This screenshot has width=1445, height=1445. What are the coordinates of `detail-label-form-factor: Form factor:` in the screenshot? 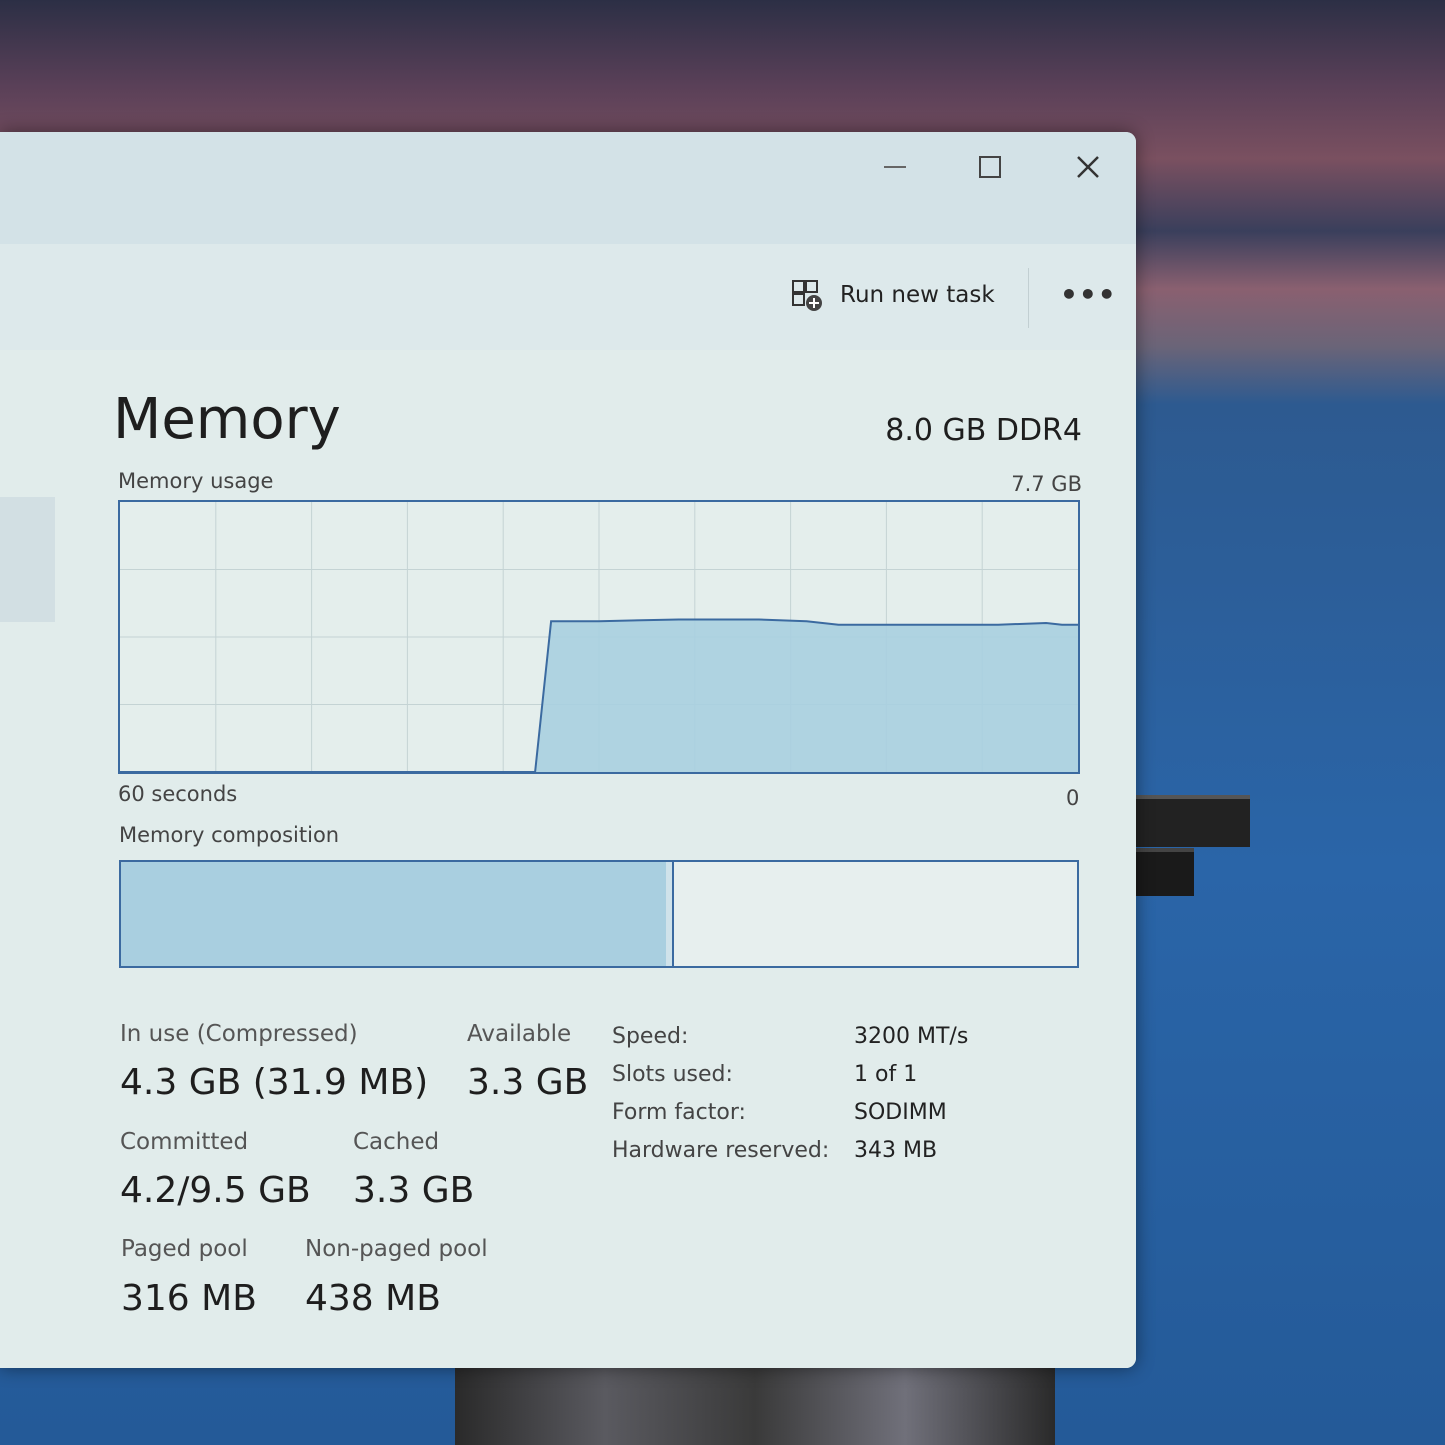 It's located at (679, 1112).